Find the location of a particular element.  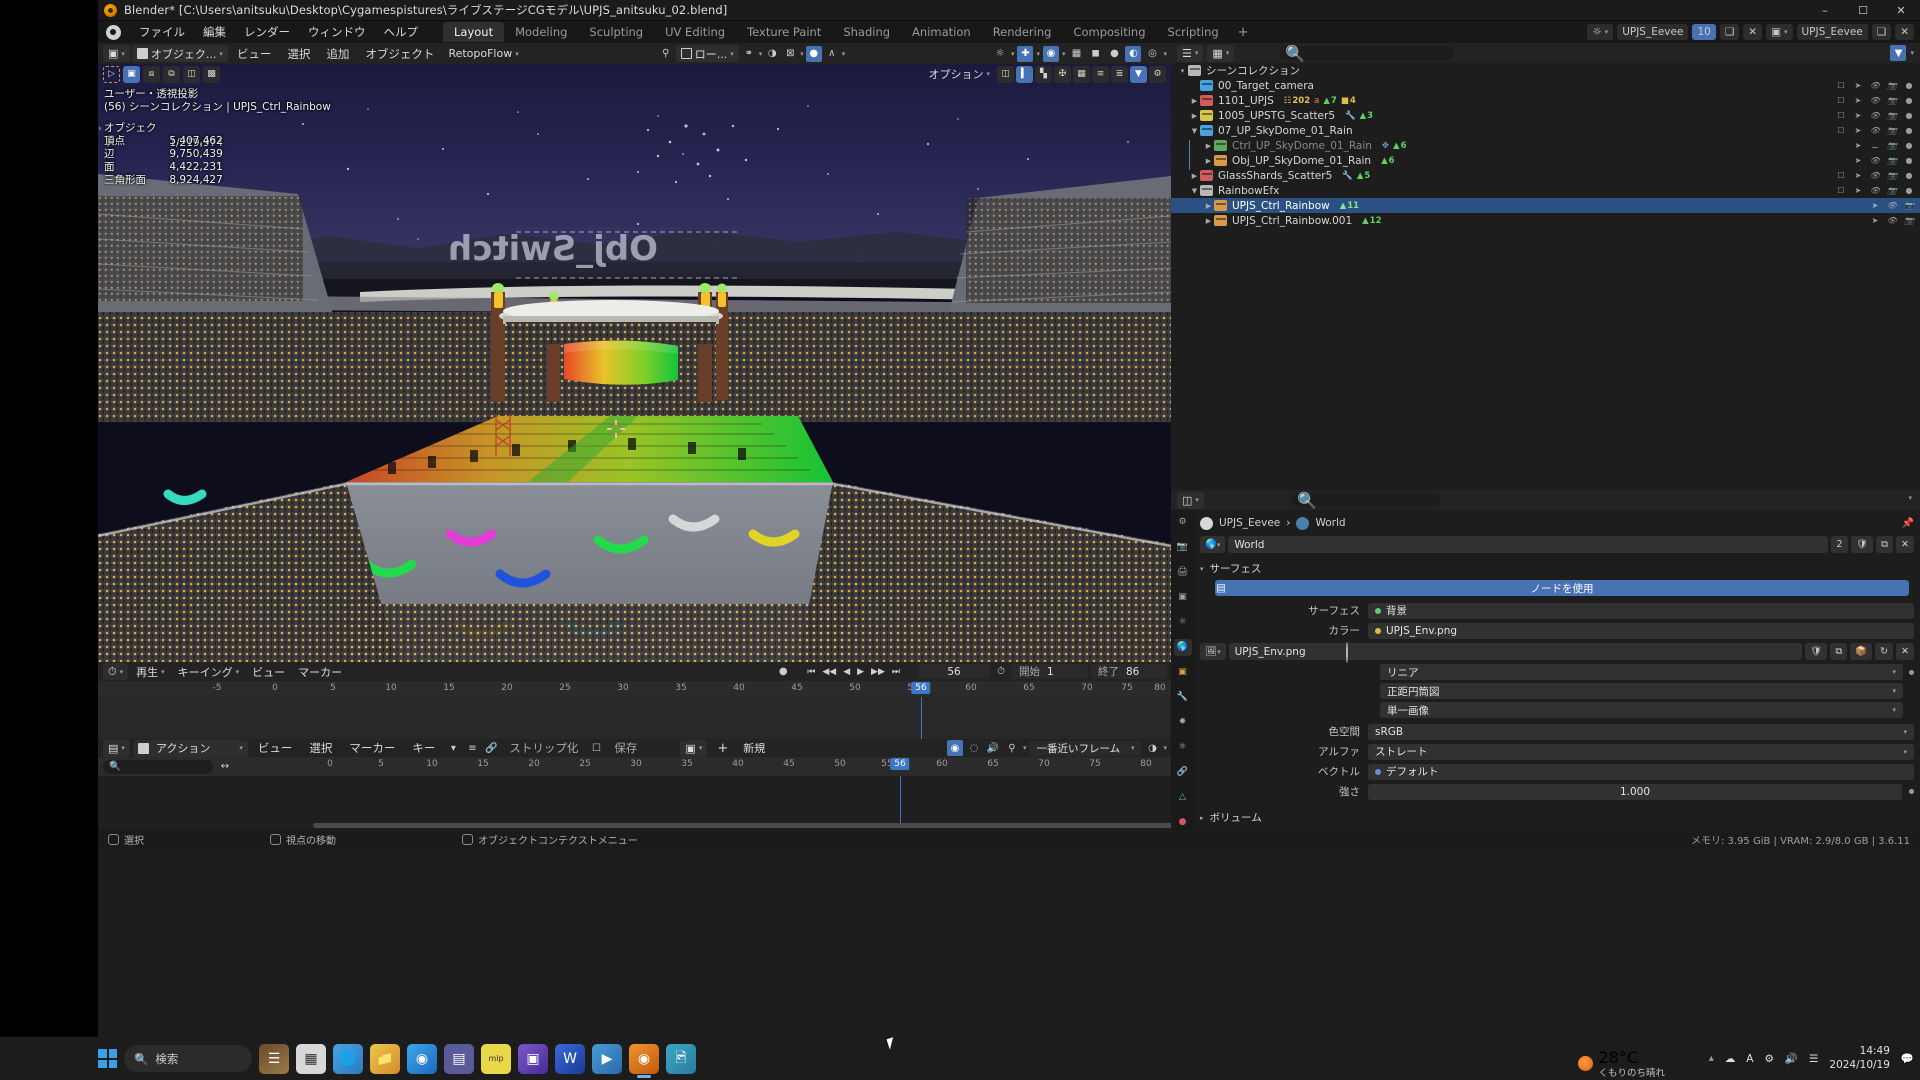

overlay-chart-icon: ▚ is located at coordinates (1043, 74).